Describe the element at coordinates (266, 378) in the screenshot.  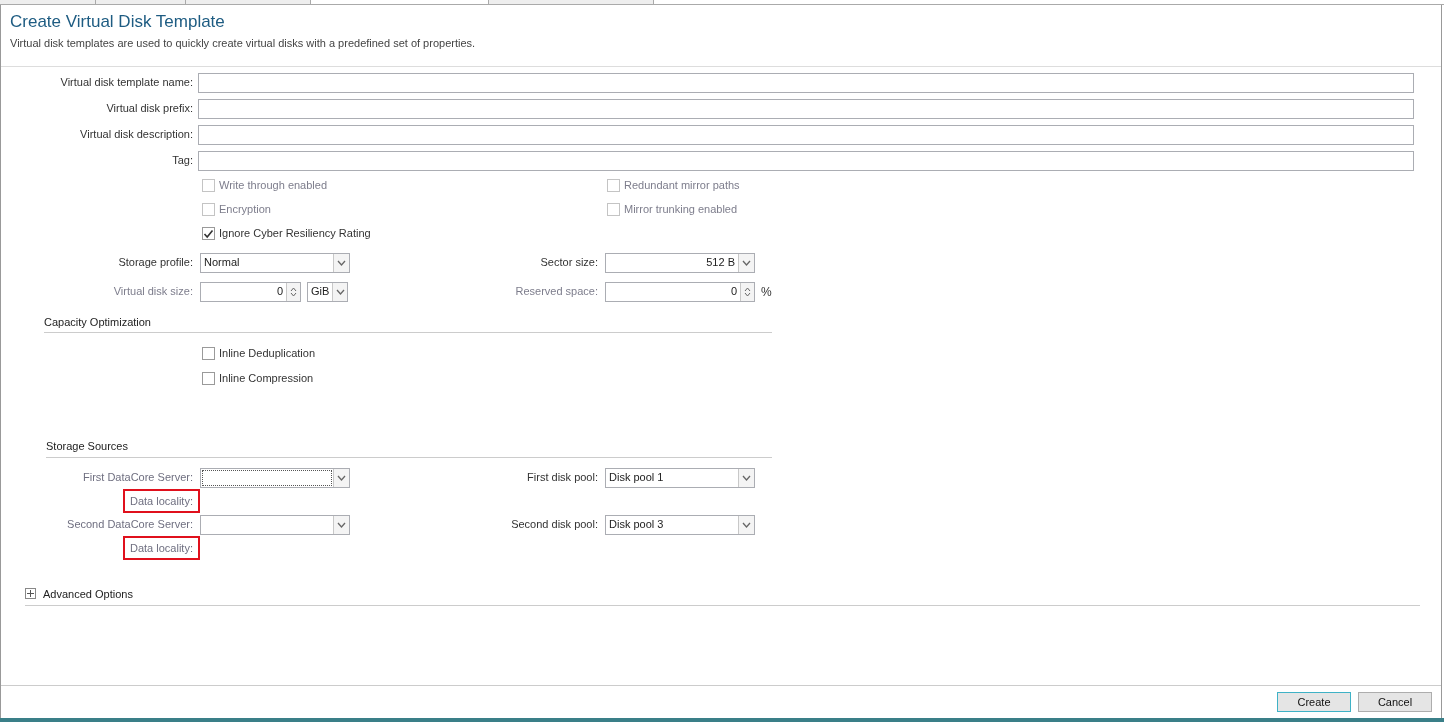
I see `checkbox-label: Inline Compression` at that location.